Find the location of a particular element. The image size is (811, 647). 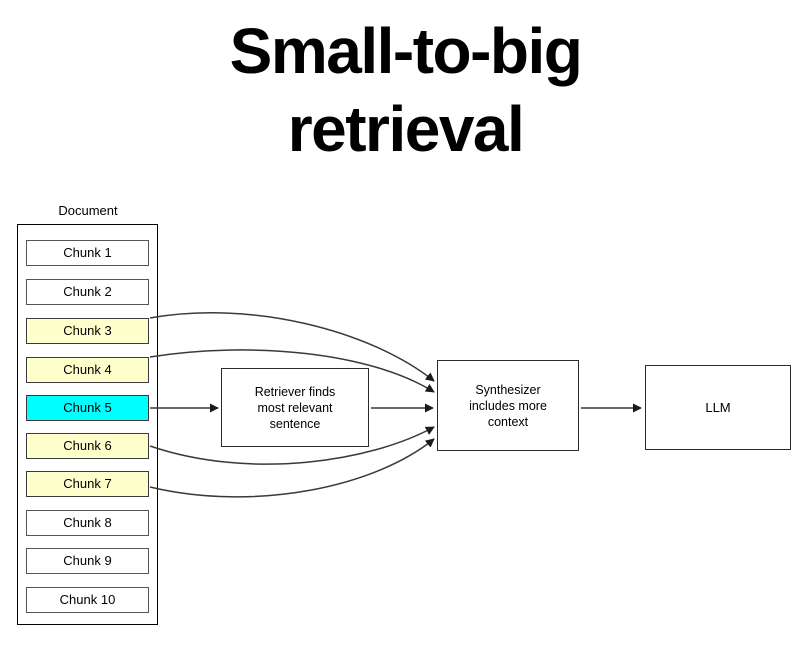

chunk-box-9: Chunk 9 is located at coordinates (87, 561).